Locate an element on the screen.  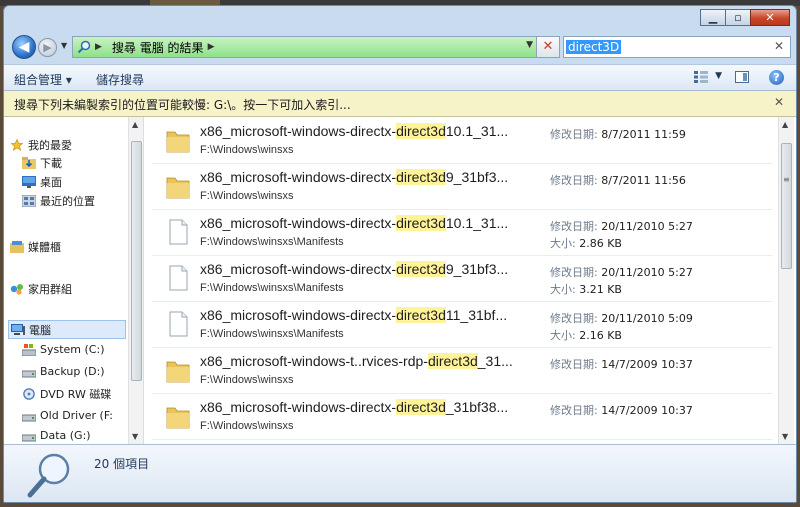
desktop-icon is located at coordinates (29, 182).